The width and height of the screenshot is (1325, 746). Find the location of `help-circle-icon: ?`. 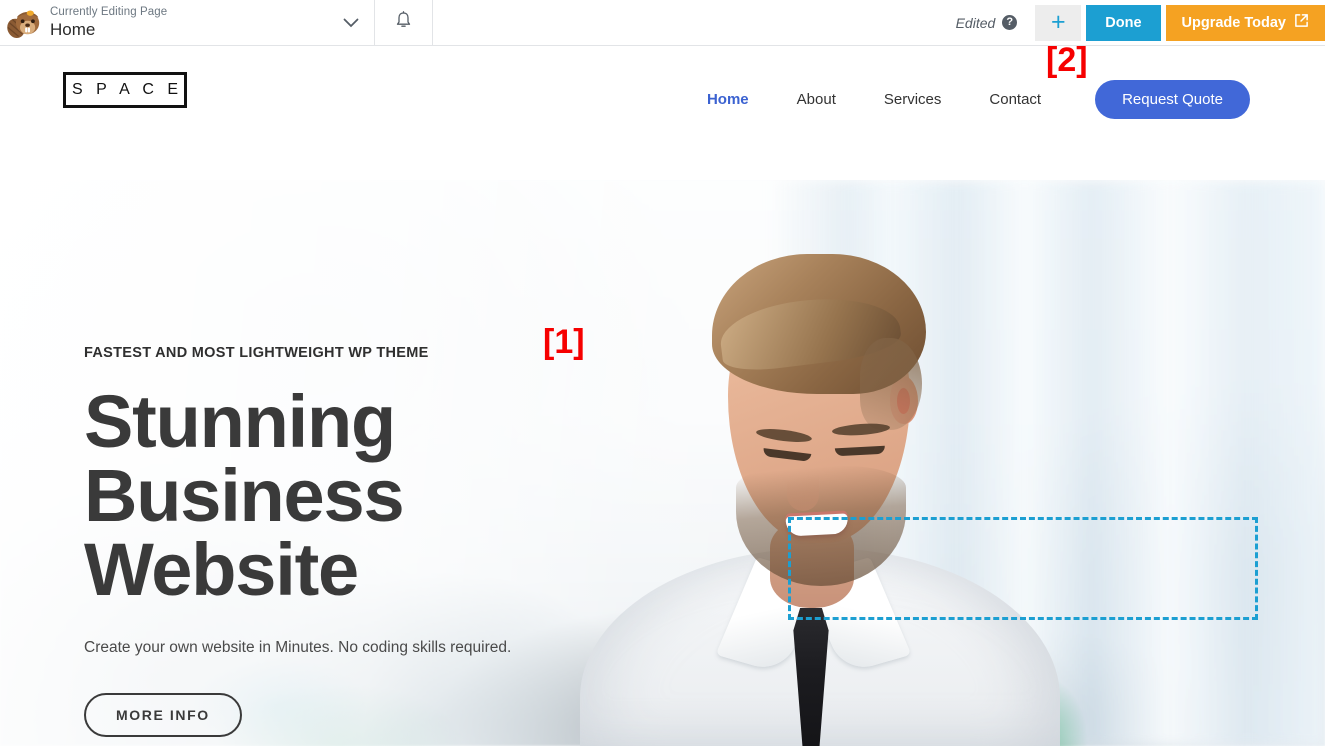

help-circle-icon: ? is located at coordinates (1010, 22).